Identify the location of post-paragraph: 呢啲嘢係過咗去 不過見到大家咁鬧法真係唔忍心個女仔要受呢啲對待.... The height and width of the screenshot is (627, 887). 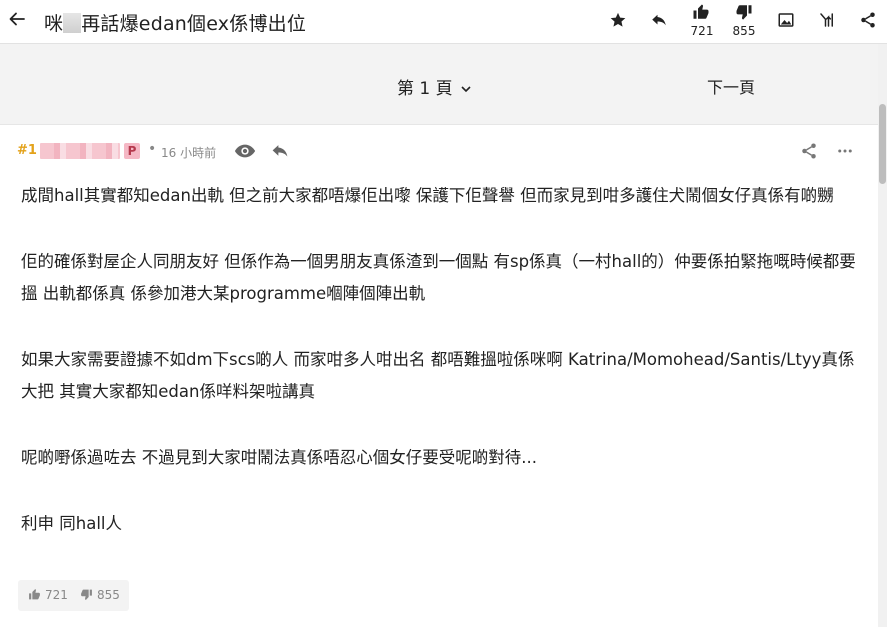
(279, 457).